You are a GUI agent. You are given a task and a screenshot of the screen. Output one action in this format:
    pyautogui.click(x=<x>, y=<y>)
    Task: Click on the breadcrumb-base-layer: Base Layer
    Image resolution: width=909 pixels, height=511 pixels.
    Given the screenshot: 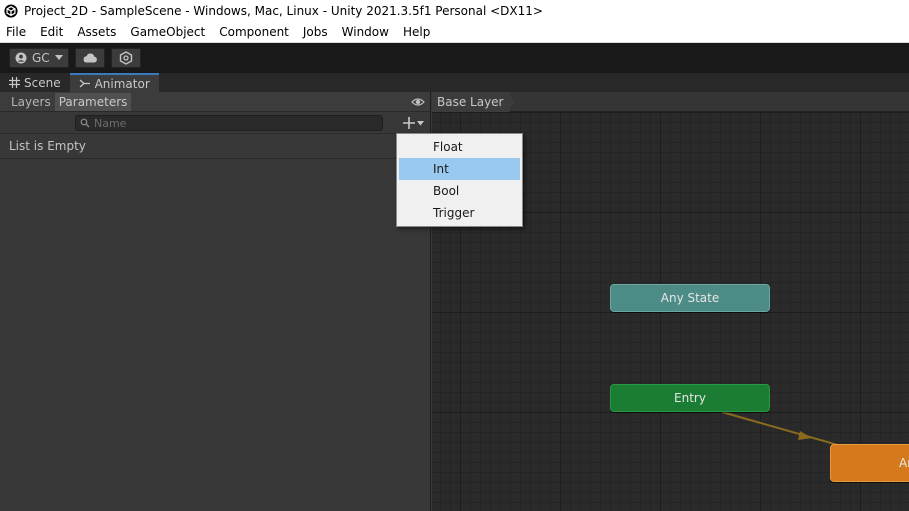 What is the action you would take?
    pyautogui.click(x=471, y=102)
    